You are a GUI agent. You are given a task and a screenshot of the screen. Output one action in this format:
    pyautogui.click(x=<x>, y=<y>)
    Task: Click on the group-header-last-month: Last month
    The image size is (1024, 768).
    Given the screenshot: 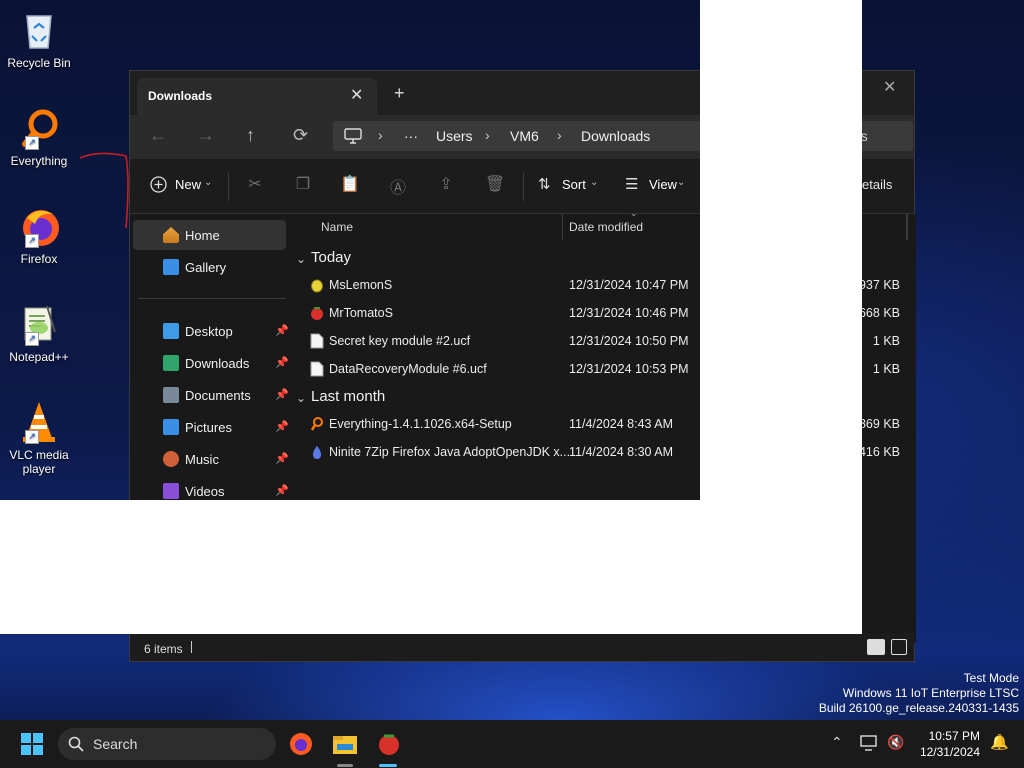 What is the action you would take?
    pyautogui.click(x=348, y=396)
    